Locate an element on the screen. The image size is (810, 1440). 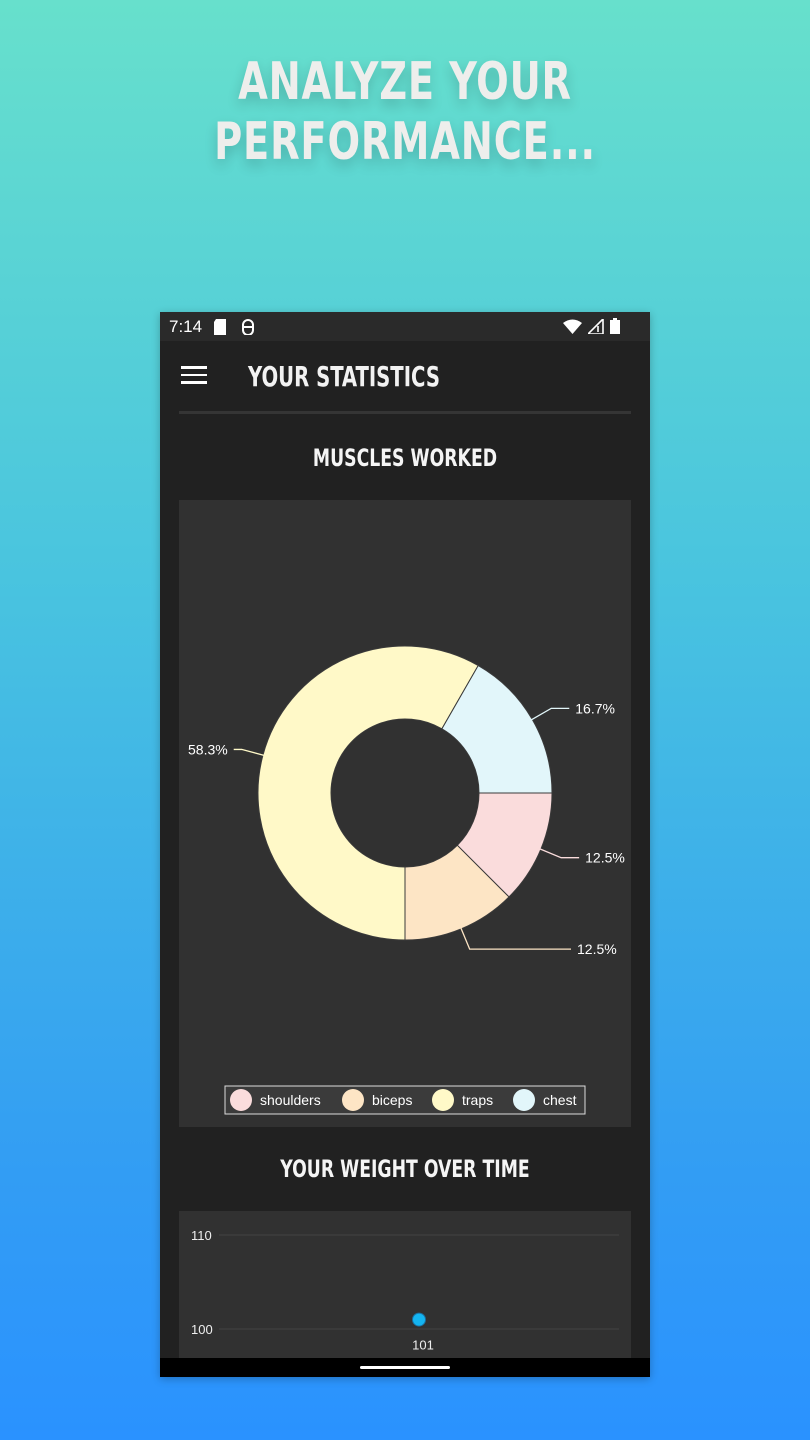
legend-label-chest: chest is located at coordinates (560, 1100).